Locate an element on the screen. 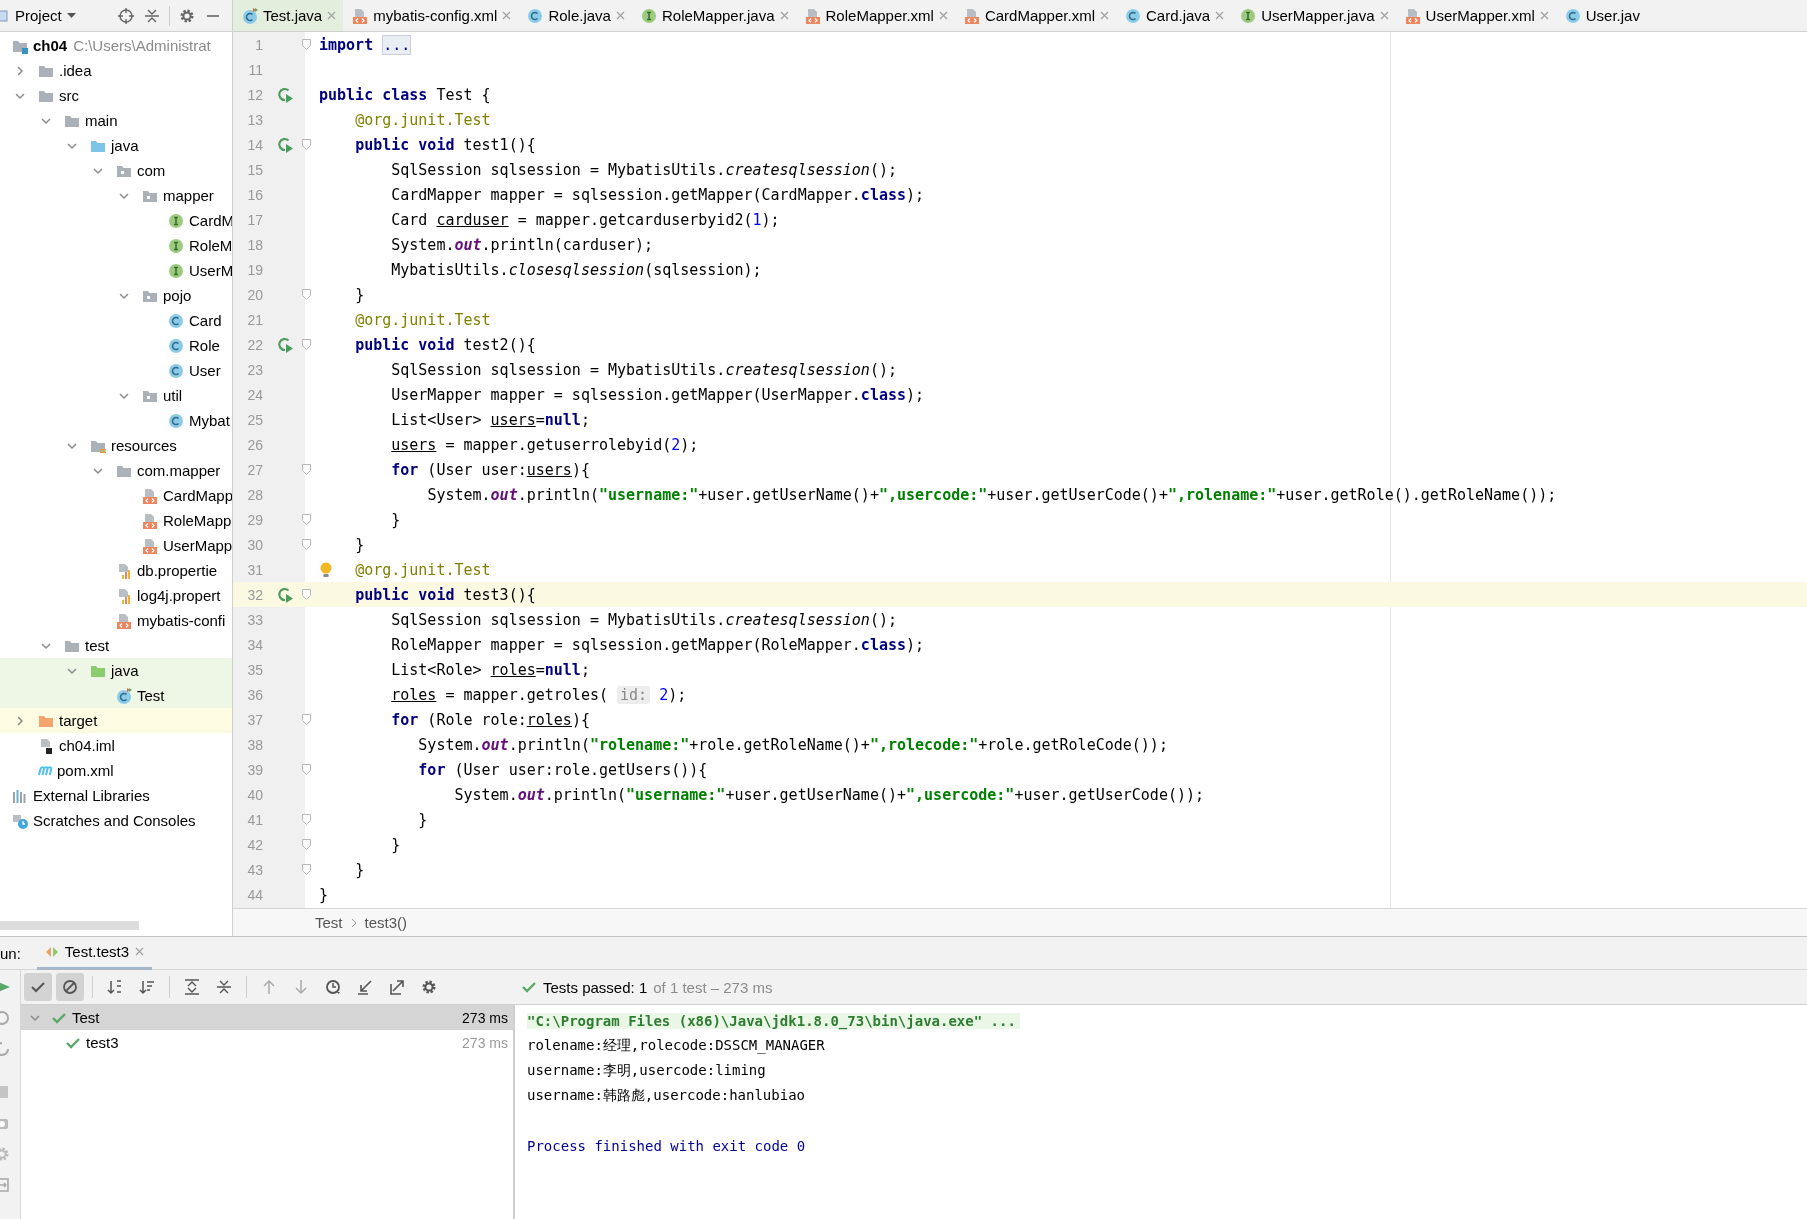 The image size is (1807, 1219). code-line: } is located at coordinates (324, 894).